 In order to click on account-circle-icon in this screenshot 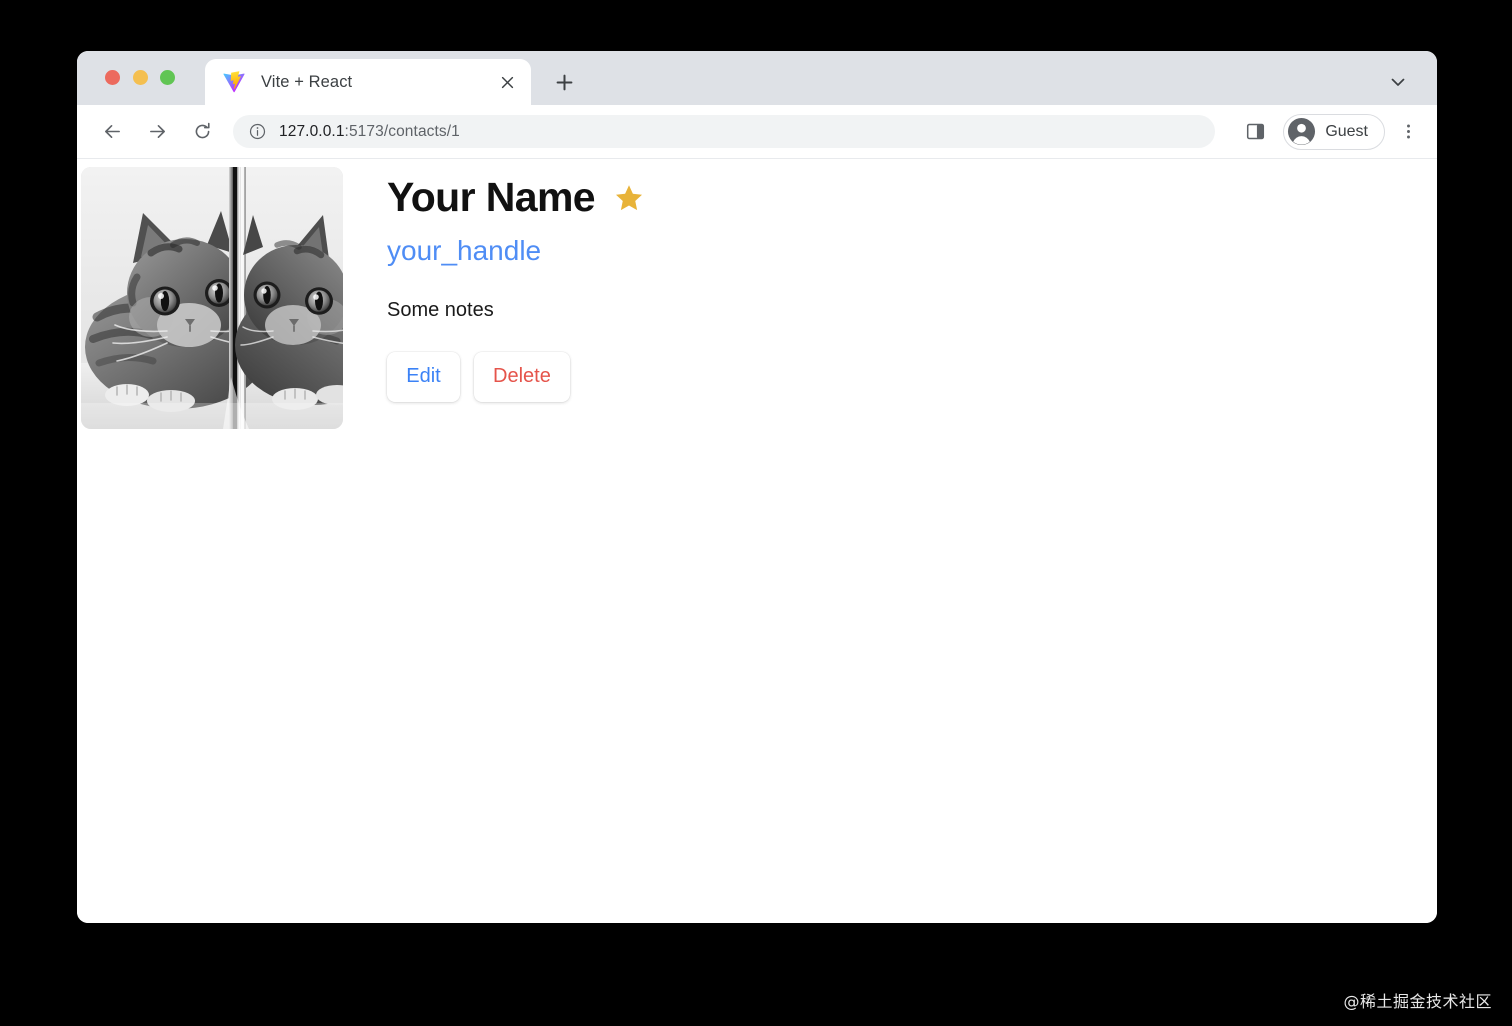, I will do `click(1302, 131)`.